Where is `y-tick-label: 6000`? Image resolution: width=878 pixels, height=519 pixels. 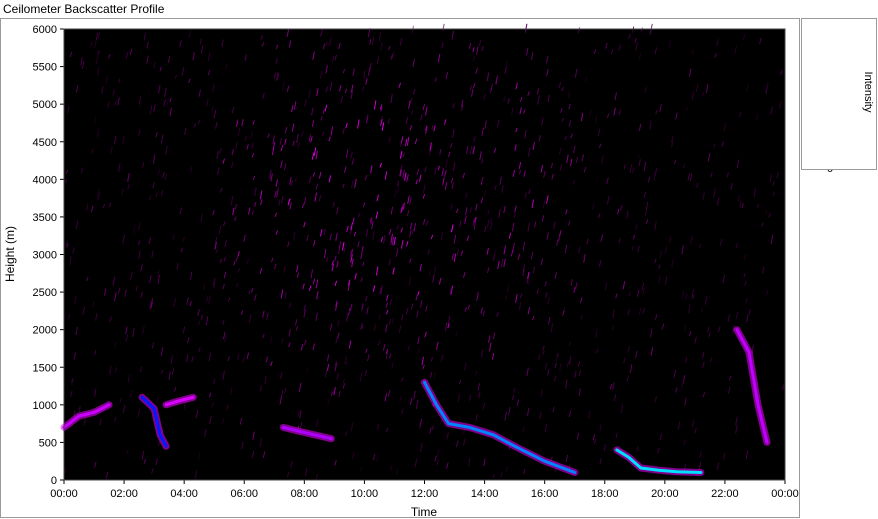
y-tick-label: 6000 is located at coordinates (45, 30).